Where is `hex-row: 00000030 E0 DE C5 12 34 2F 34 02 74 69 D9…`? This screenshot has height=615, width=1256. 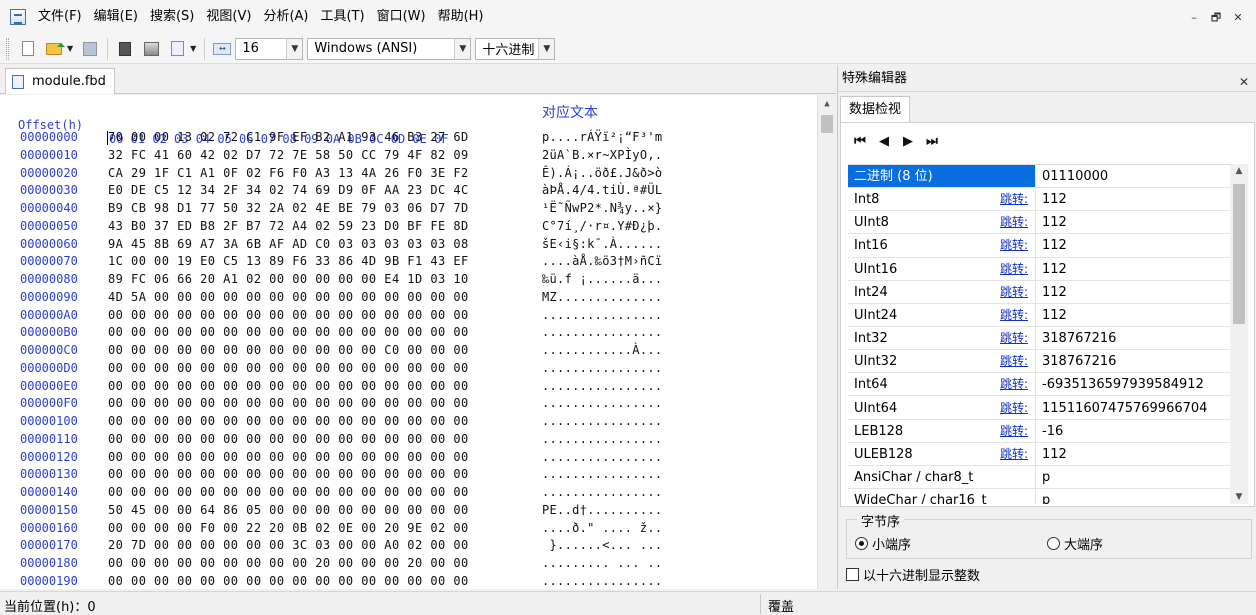
hex-row: 00000030 E0 DE C5 12 34 2F 34 02 74 69 D9… is located at coordinates (407, 191).